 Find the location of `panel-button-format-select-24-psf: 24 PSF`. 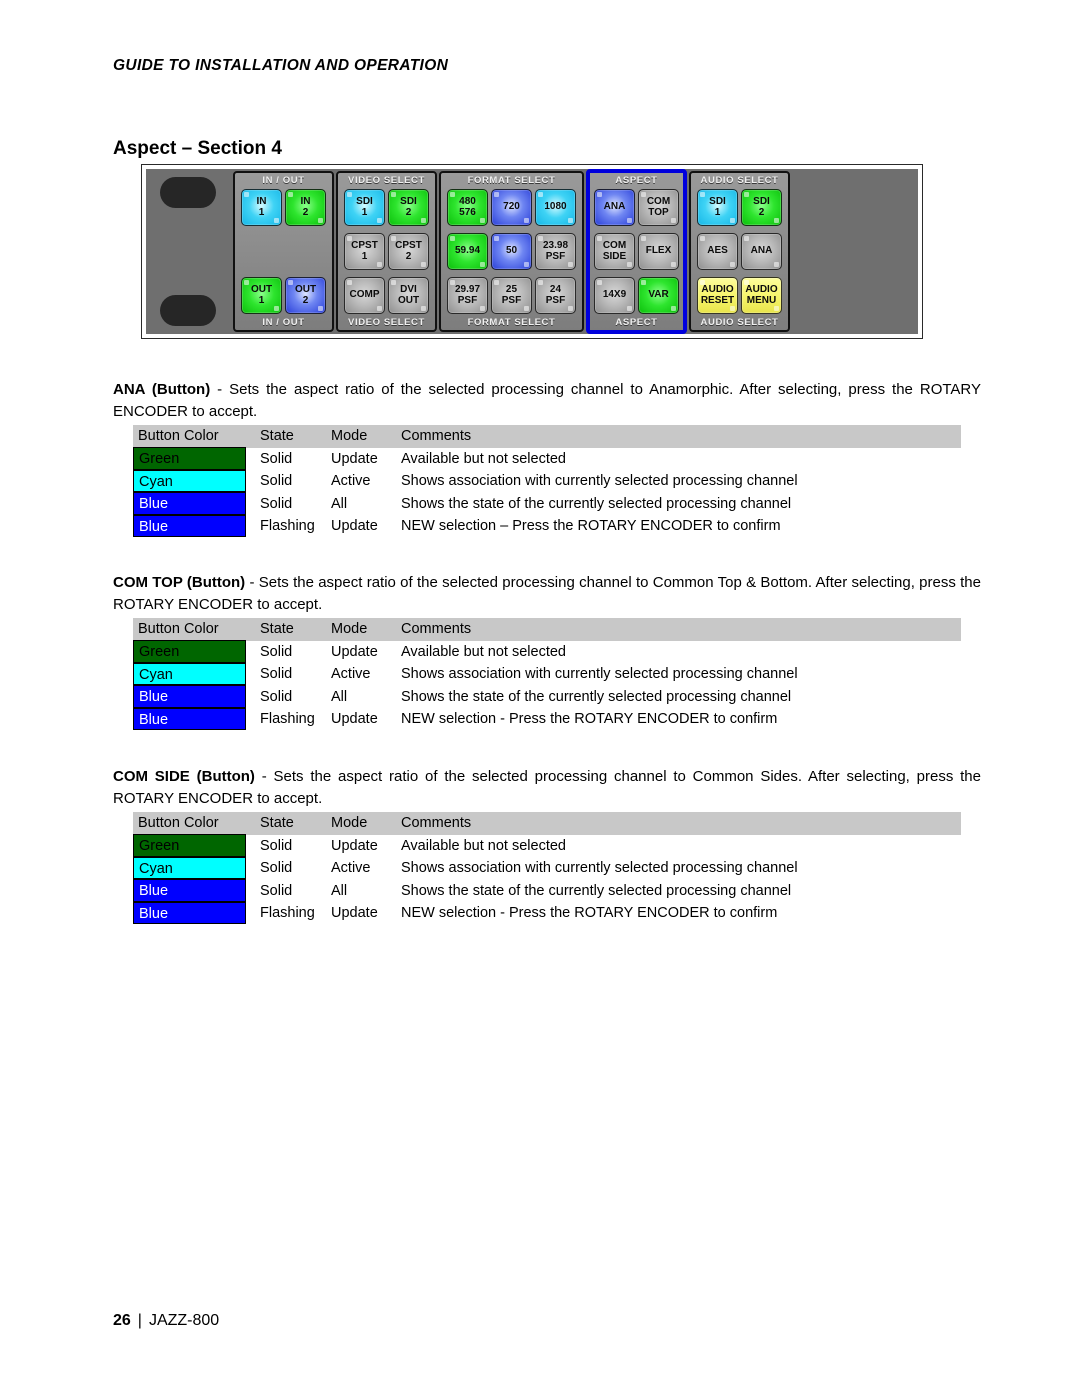

panel-button-format-select-24-psf: 24 PSF is located at coordinates (555, 295).